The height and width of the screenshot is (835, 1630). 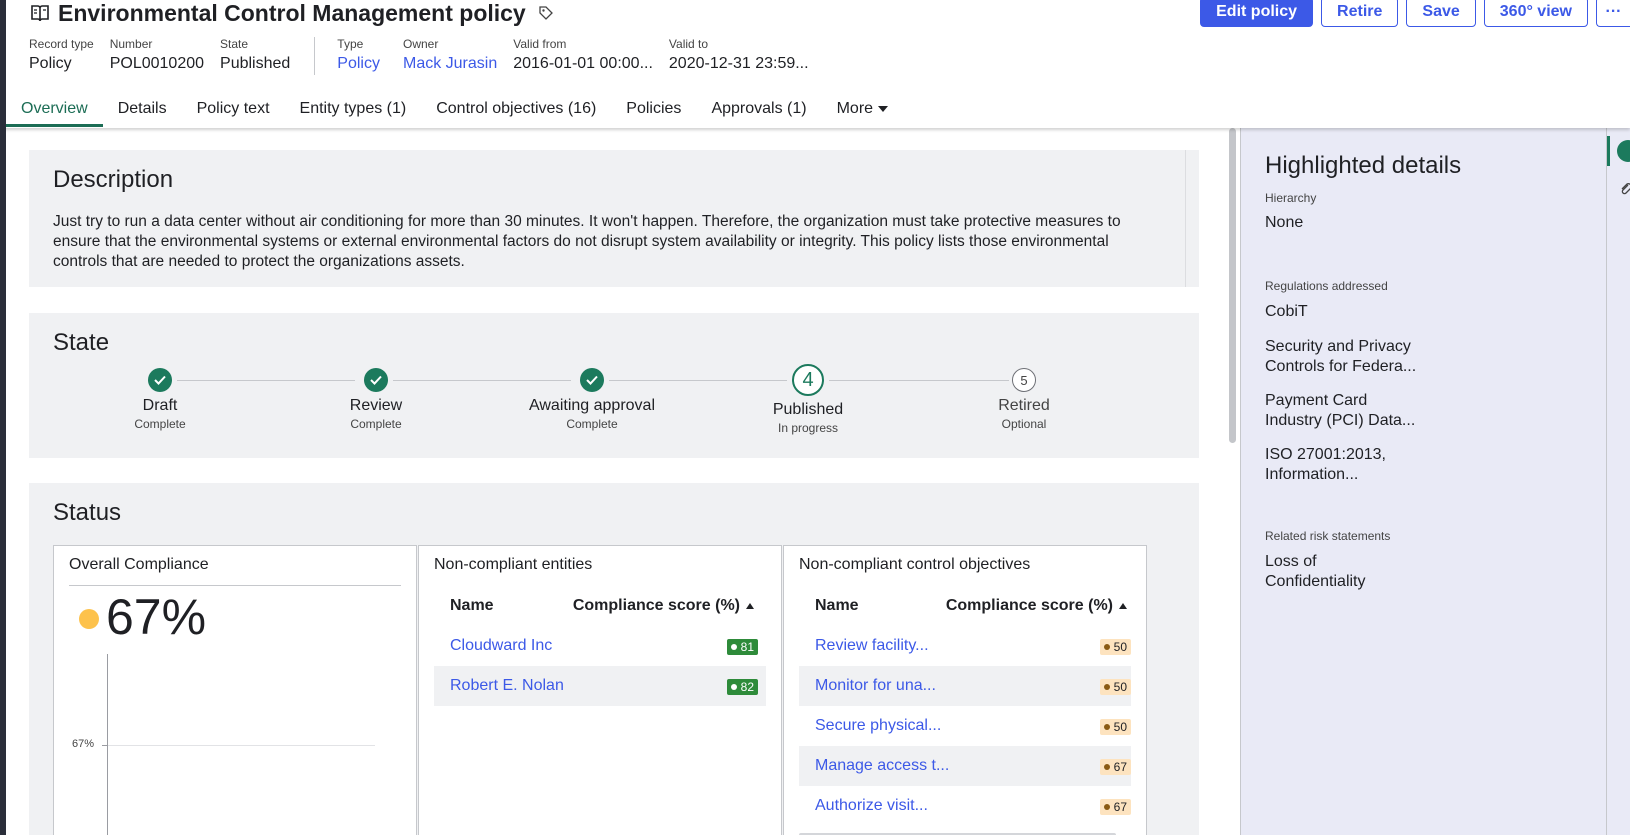 I want to click on overall-compliance-value: 67%, so click(x=156, y=617).